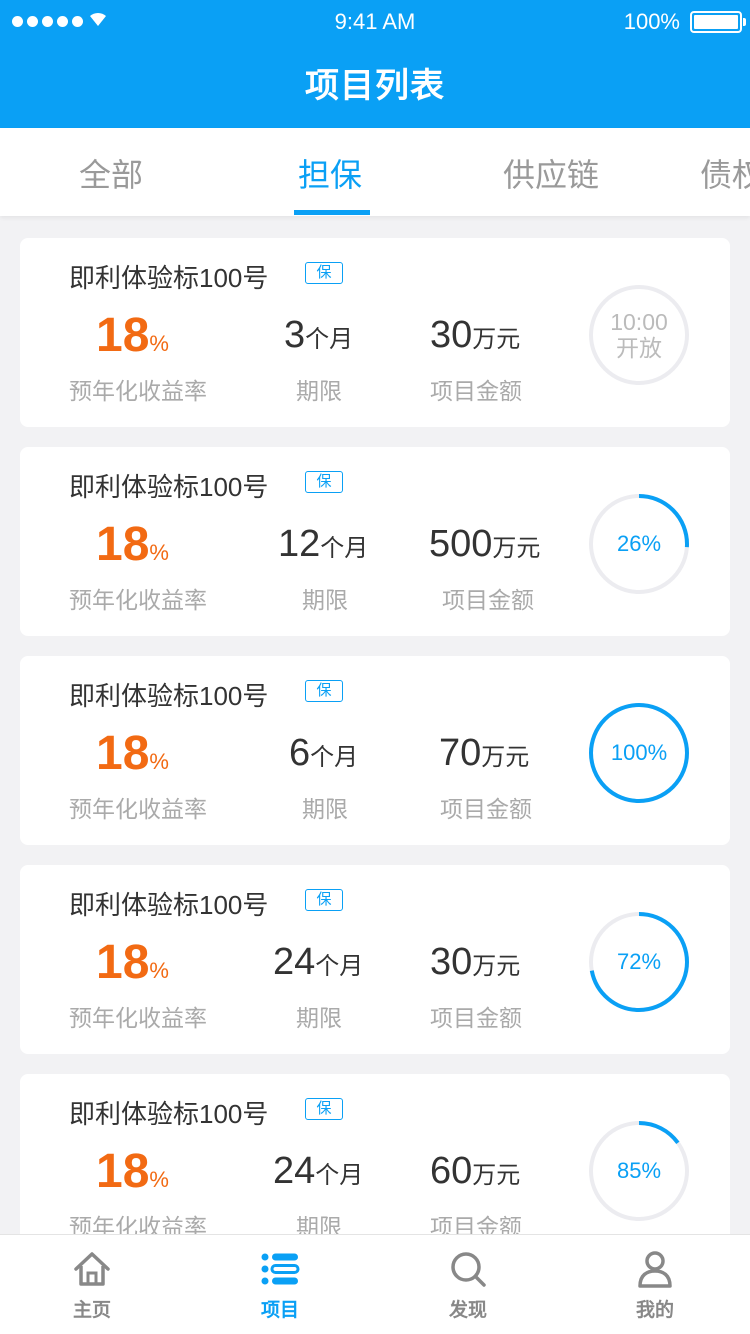  What do you see at coordinates (725, 173) in the screenshot?
I see `tab-debt: 债权` at bounding box center [725, 173].